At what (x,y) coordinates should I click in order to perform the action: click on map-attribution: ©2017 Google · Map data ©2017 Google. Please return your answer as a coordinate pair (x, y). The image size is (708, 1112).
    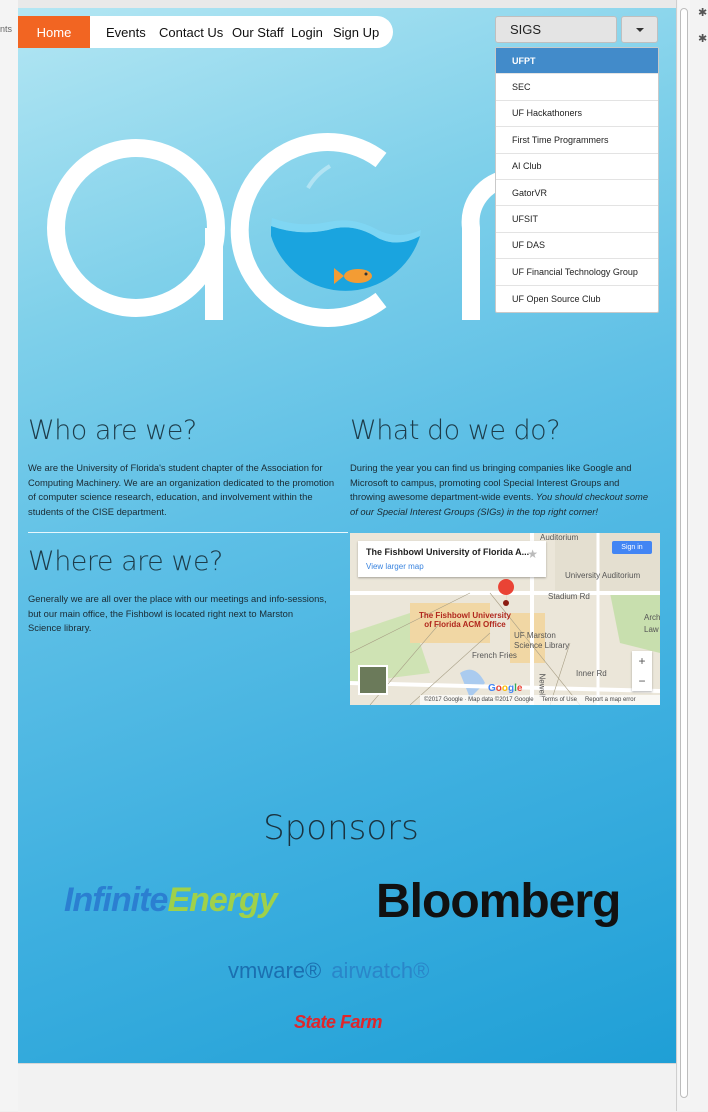
    Looking at the image, I should click on (479, 700).